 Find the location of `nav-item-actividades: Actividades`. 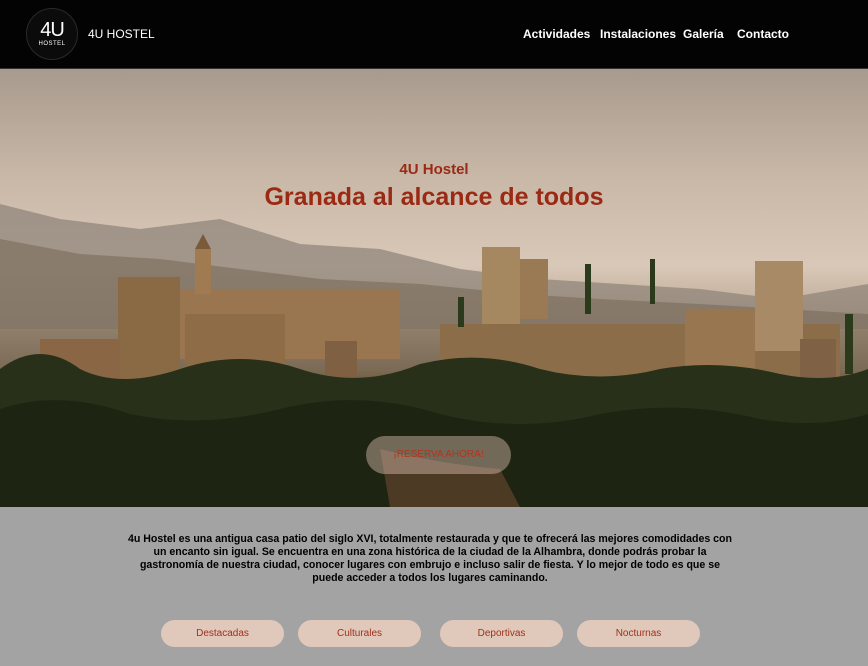

nav-item-actividades: Actividades is located at coordinates (556, 34).